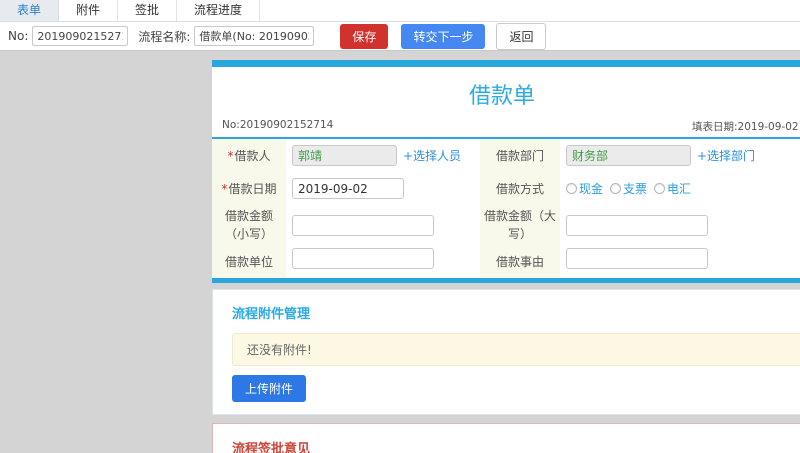 This screenshot has height=453, width=800. What do you see at coordinates (363, 225) in the screenshot?
I see `amount-lowercase-input` at bounding box center [363, 225].